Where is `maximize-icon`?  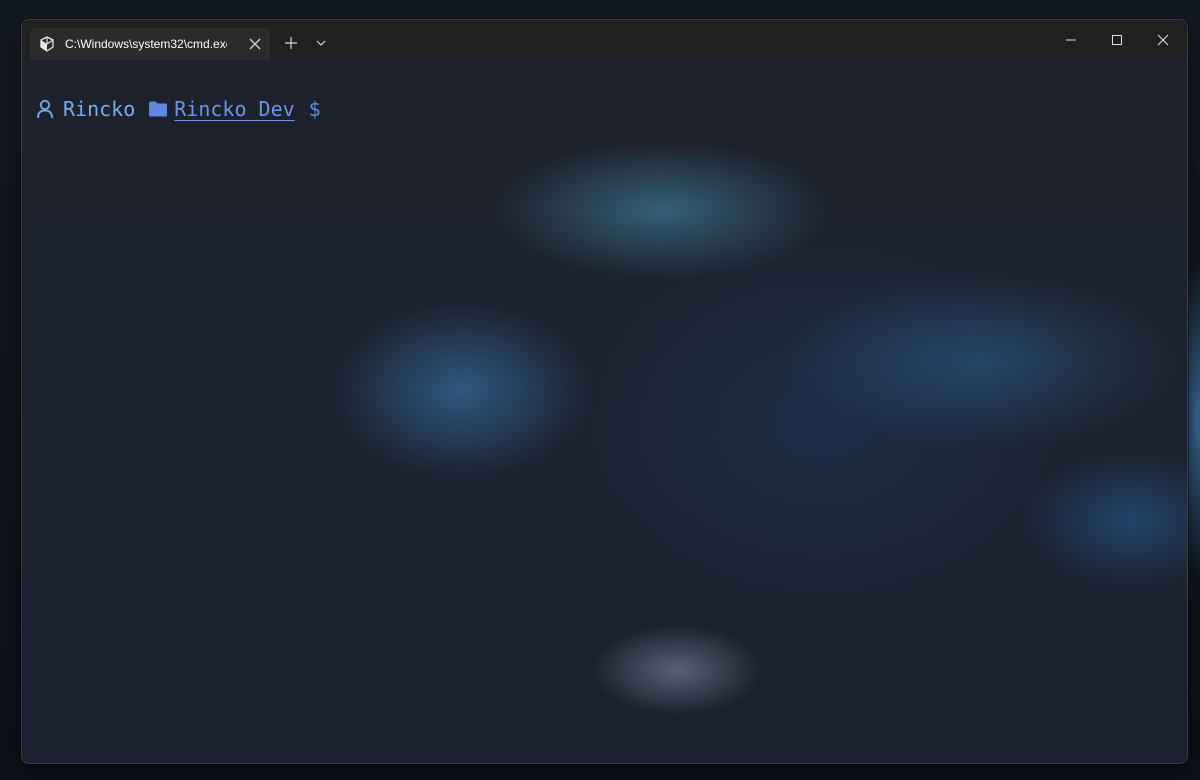 maximize-icon is located at coordinates (1117, 40).